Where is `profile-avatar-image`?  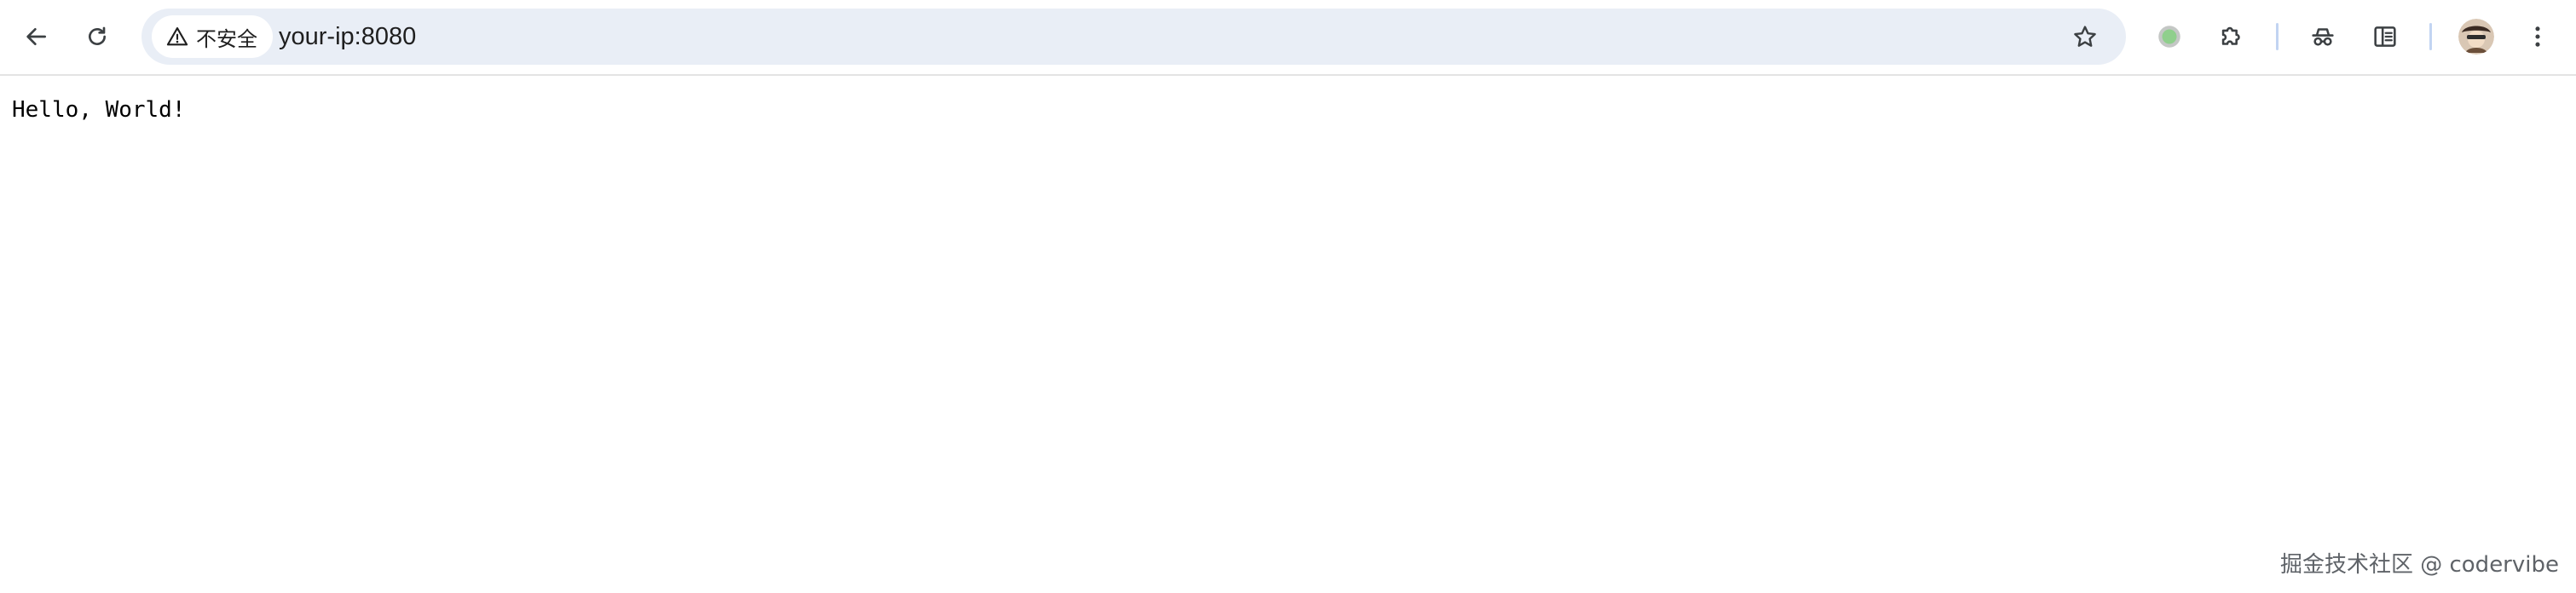
profile-avatar-image is located at coordinates (2476, 37).